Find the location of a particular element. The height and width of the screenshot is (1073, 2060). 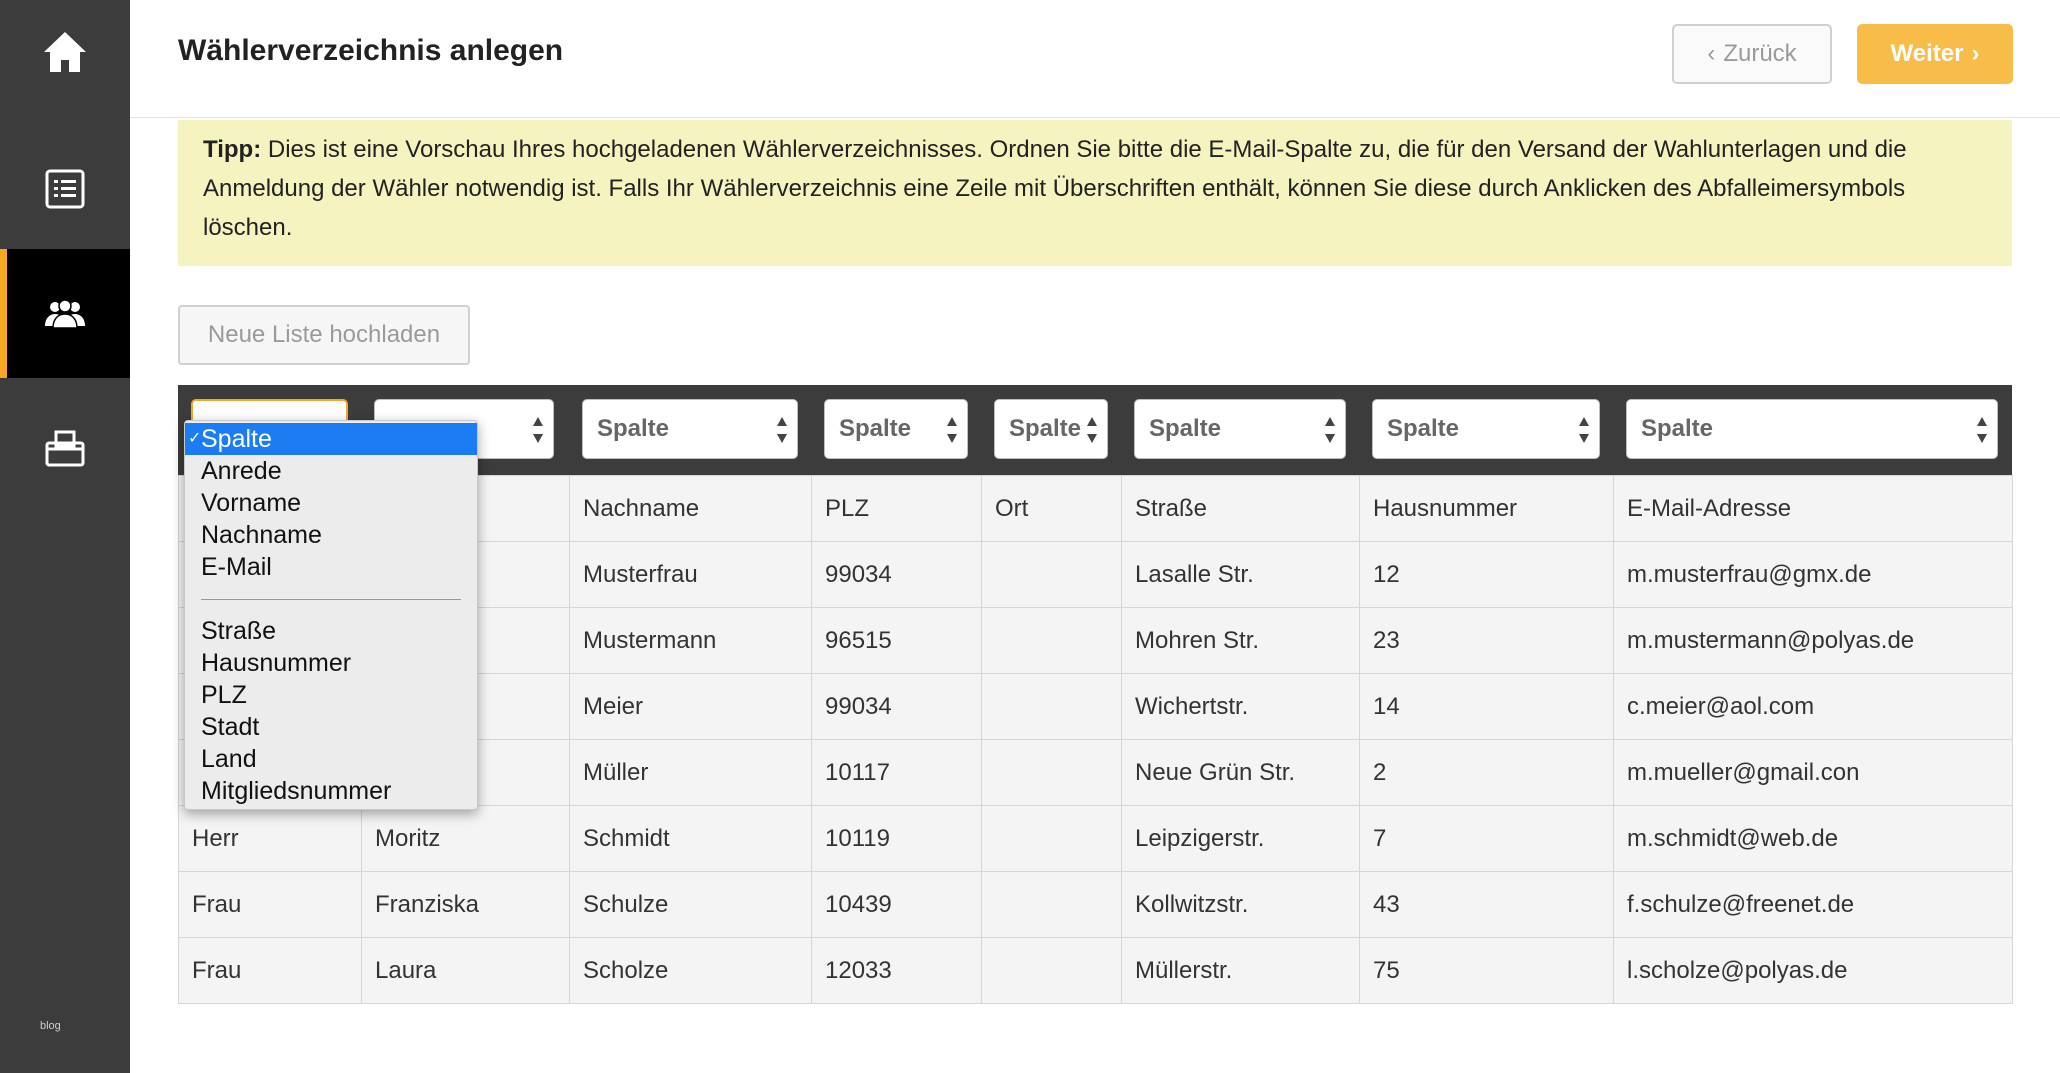

dropdown-group-top: Anrede Vorname Nachname E-Mail is located at coordinates (331, 519).